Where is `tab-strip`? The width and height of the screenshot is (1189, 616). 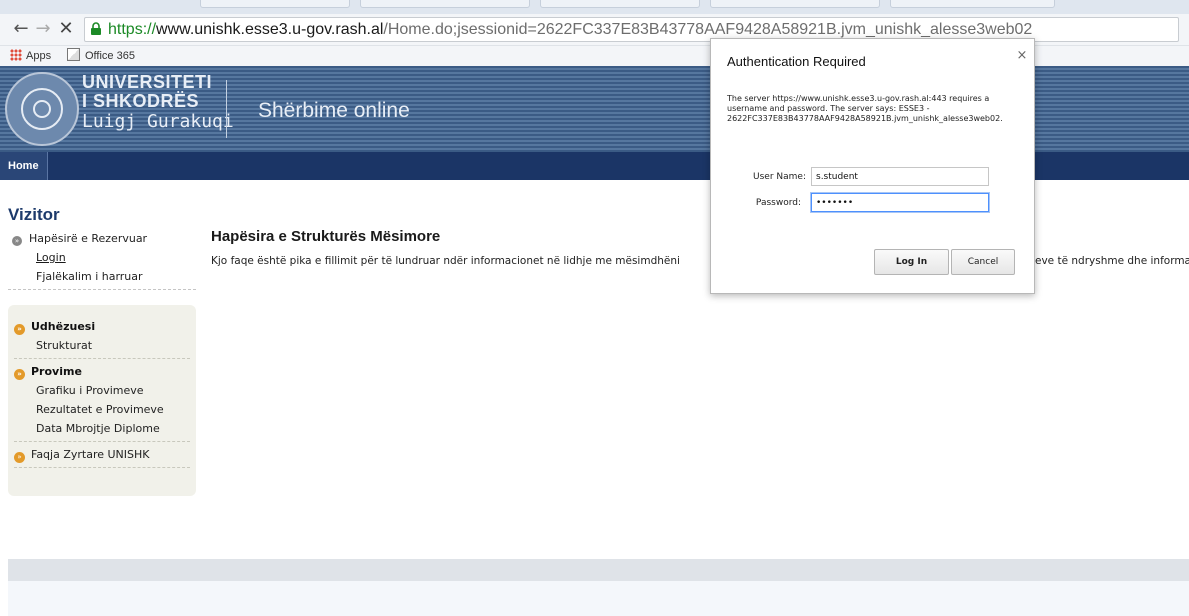
tab-strip is located at coordinates (594, 7).